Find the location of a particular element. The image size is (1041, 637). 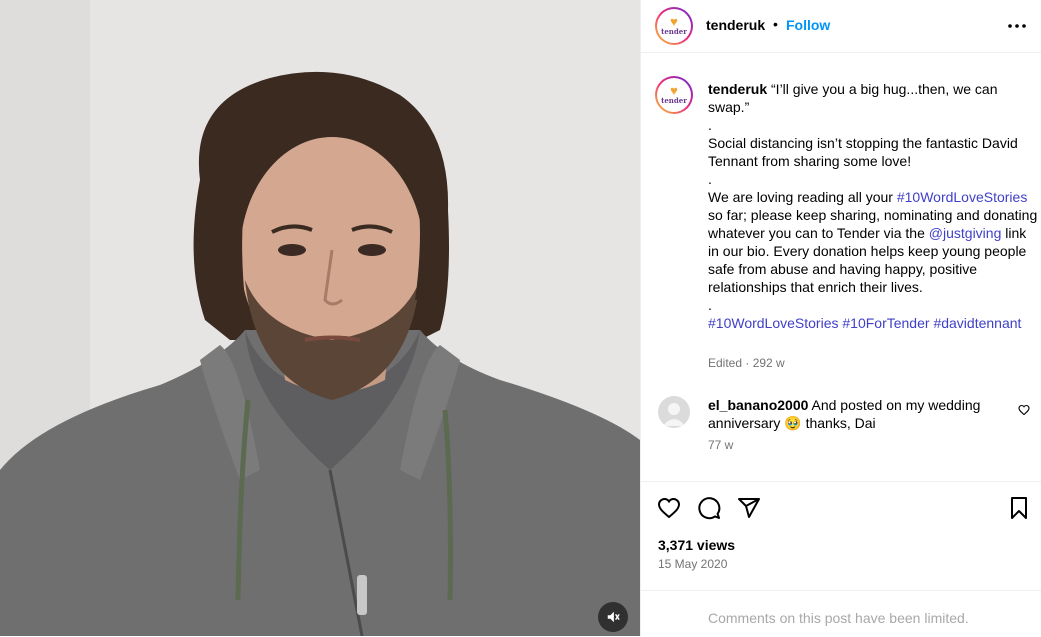

comment-like-button is located at coordinates (1025, 410).